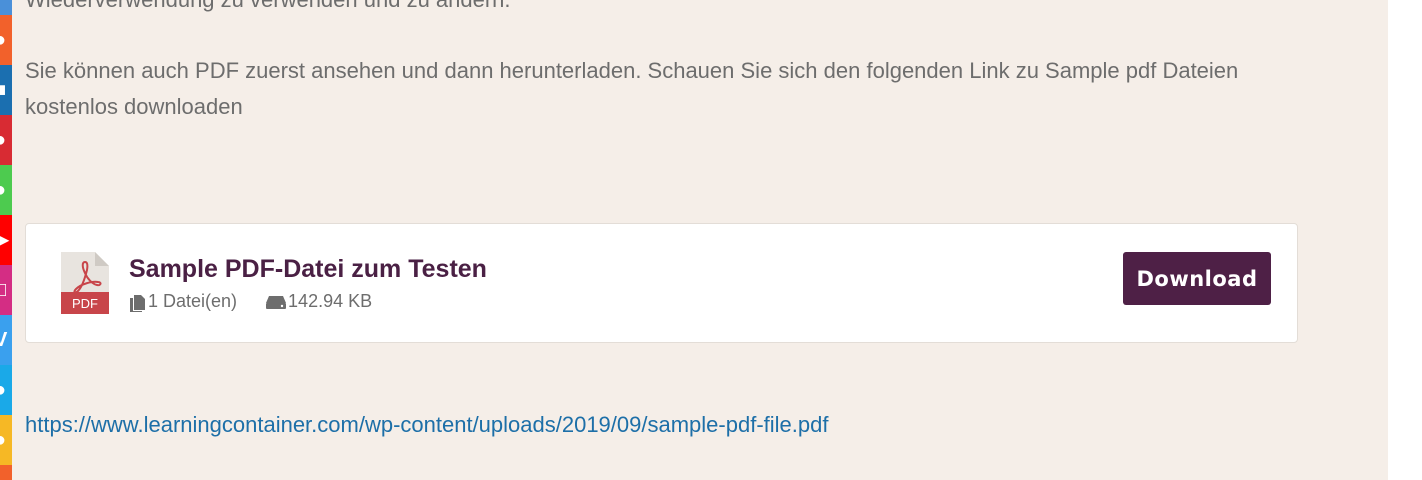 The image size is (1422, 480). I want to click on reddit-icon: ●, so click(3, 40).